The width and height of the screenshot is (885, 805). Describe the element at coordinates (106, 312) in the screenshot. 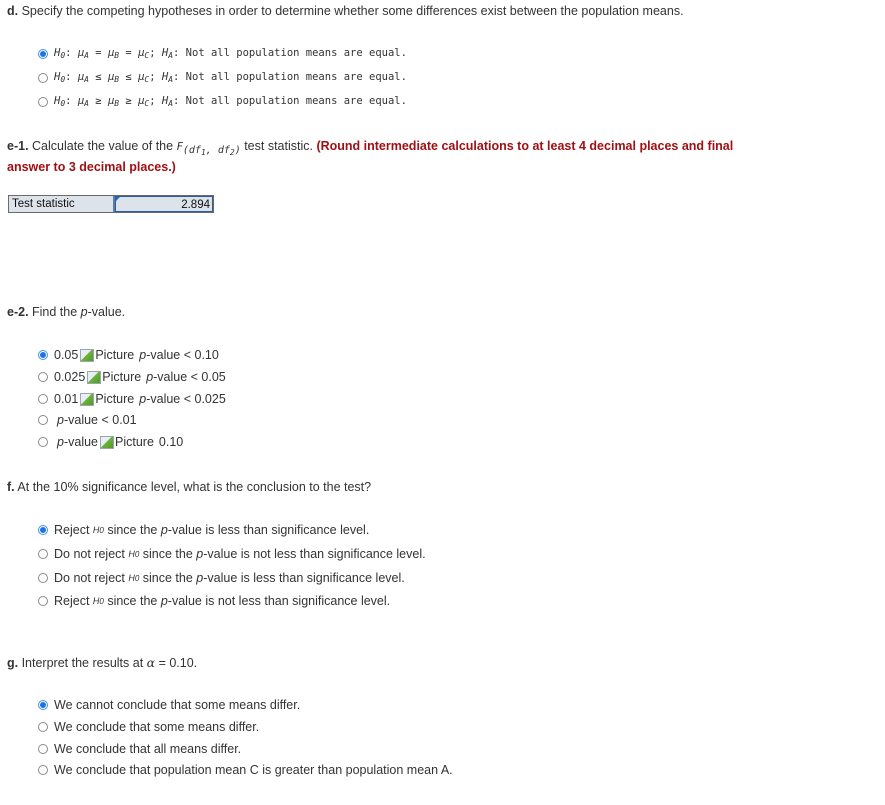

I see `part-e2-text-post: -value.` at that location.